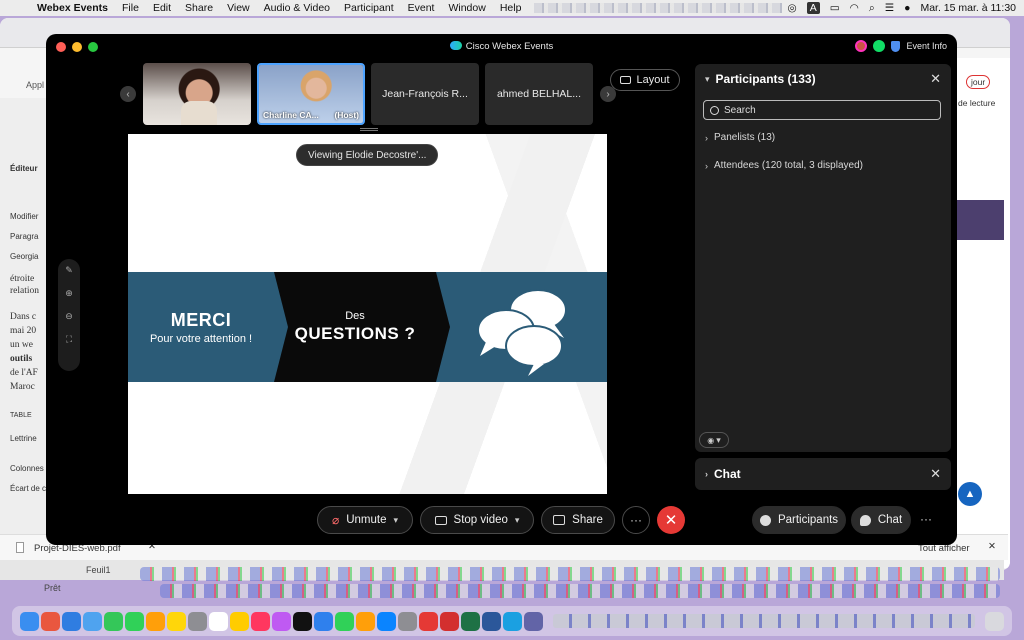 The width and height of the screenshot is (1024, 640). Describe the element at coordinates (784, 165) in the screenshot. I see `attendees-group: › Attendees (120 total, 3 displayed)` at that location.